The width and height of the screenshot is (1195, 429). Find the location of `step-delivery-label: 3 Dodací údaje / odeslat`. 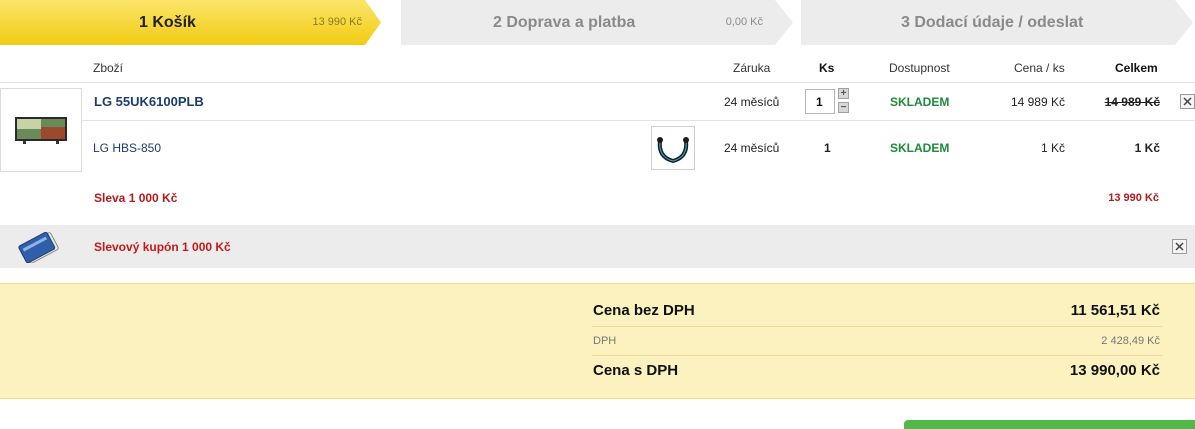

step-delivery-label: 3 Dodací údaje / odeslat is located at coordinates (992, 22).